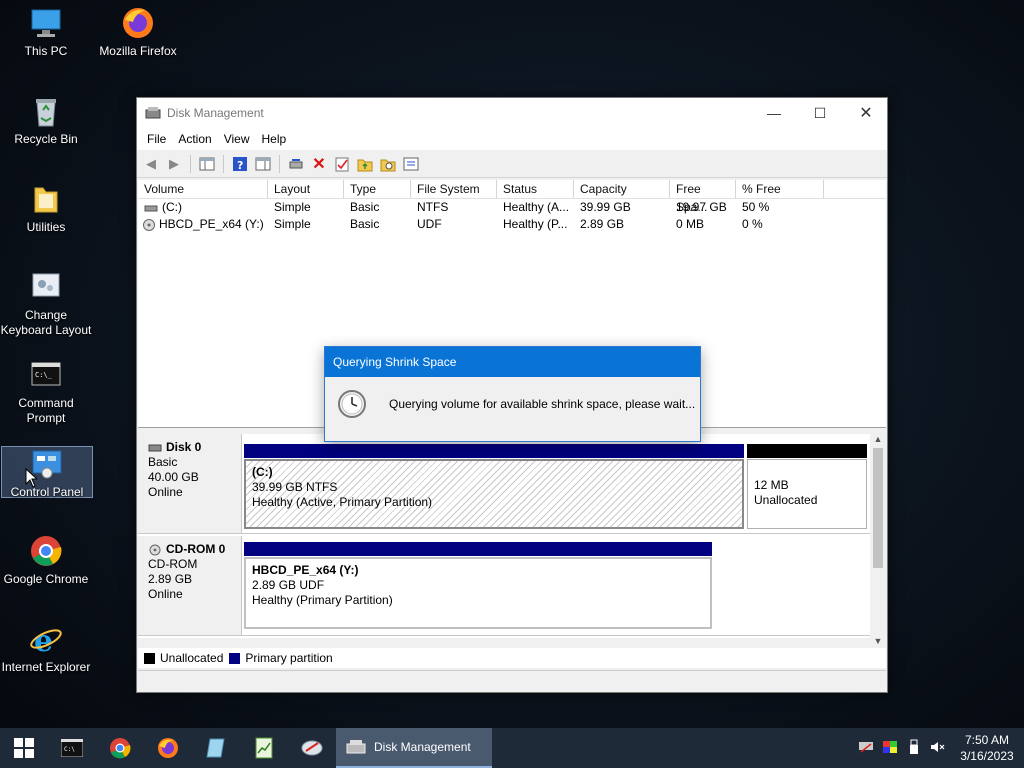  I want to click on internet-explorer-icon: e, so click(46, 640).